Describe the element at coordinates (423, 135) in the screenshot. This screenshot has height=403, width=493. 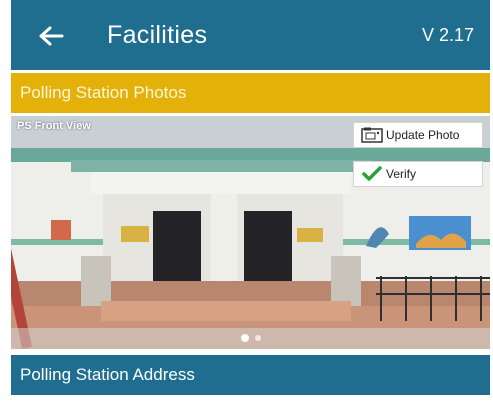
I see `update-photo-label: Update Photo` at that location.